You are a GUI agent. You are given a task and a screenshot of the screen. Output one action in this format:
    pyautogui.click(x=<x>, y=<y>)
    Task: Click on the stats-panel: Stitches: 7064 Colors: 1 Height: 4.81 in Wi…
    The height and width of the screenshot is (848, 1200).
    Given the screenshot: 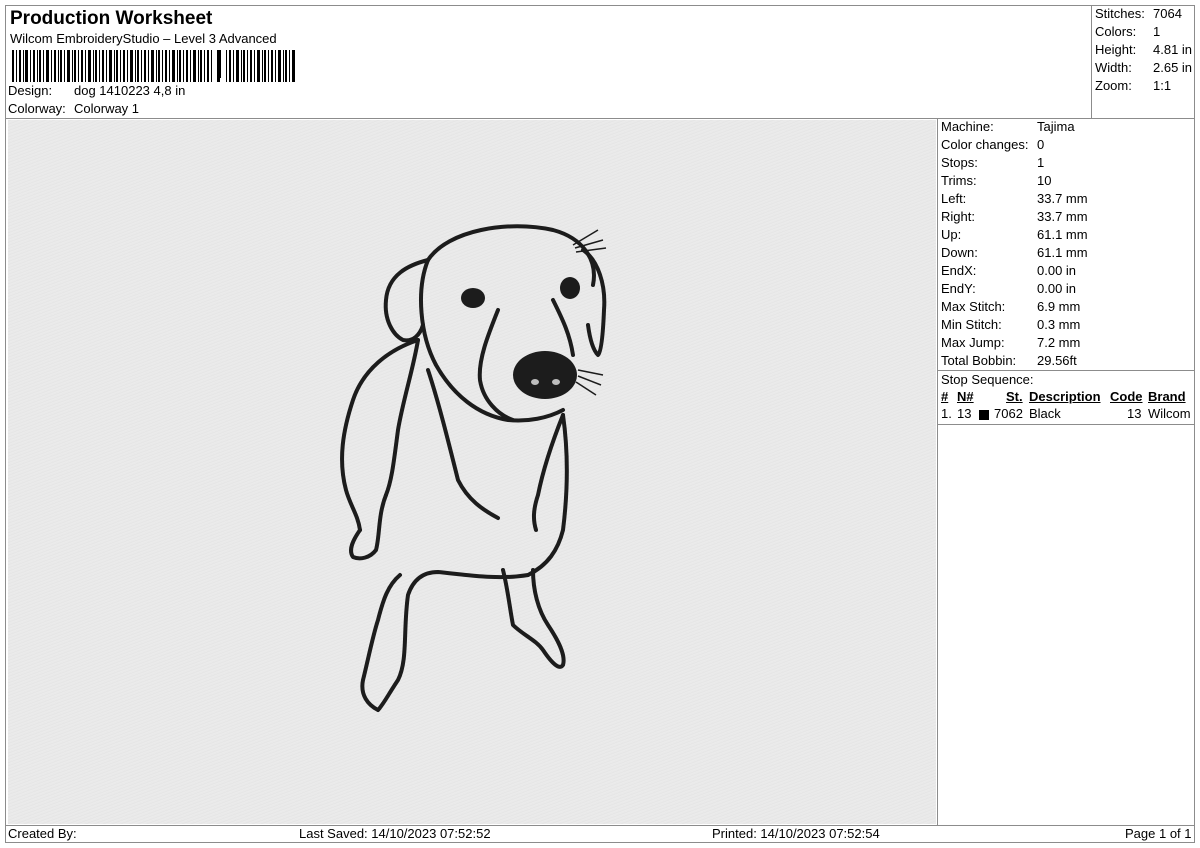 What is the action you would take?
    pyautogui.click(x=1143, y=62)
    